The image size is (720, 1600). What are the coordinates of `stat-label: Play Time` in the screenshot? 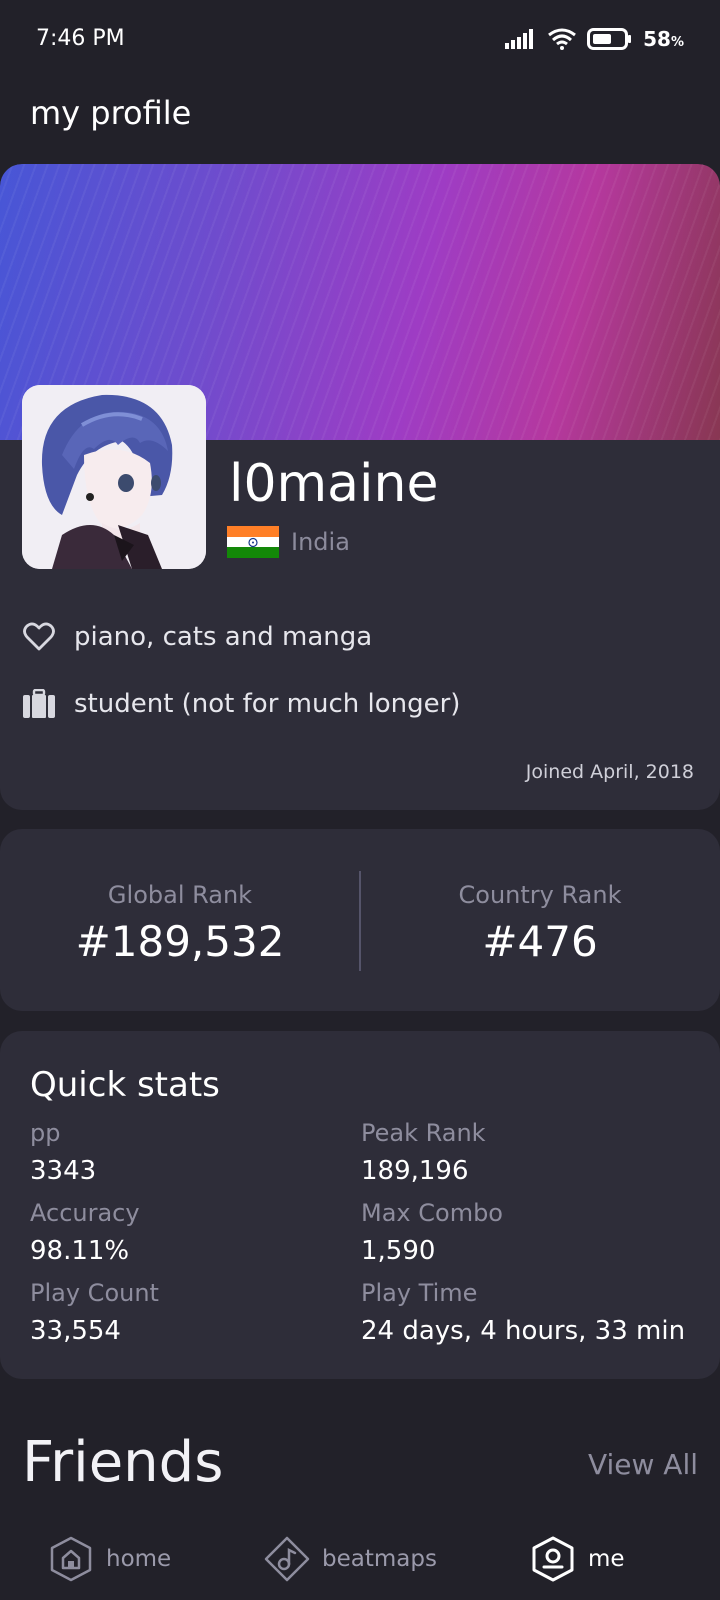 It's located at (419, 1293).